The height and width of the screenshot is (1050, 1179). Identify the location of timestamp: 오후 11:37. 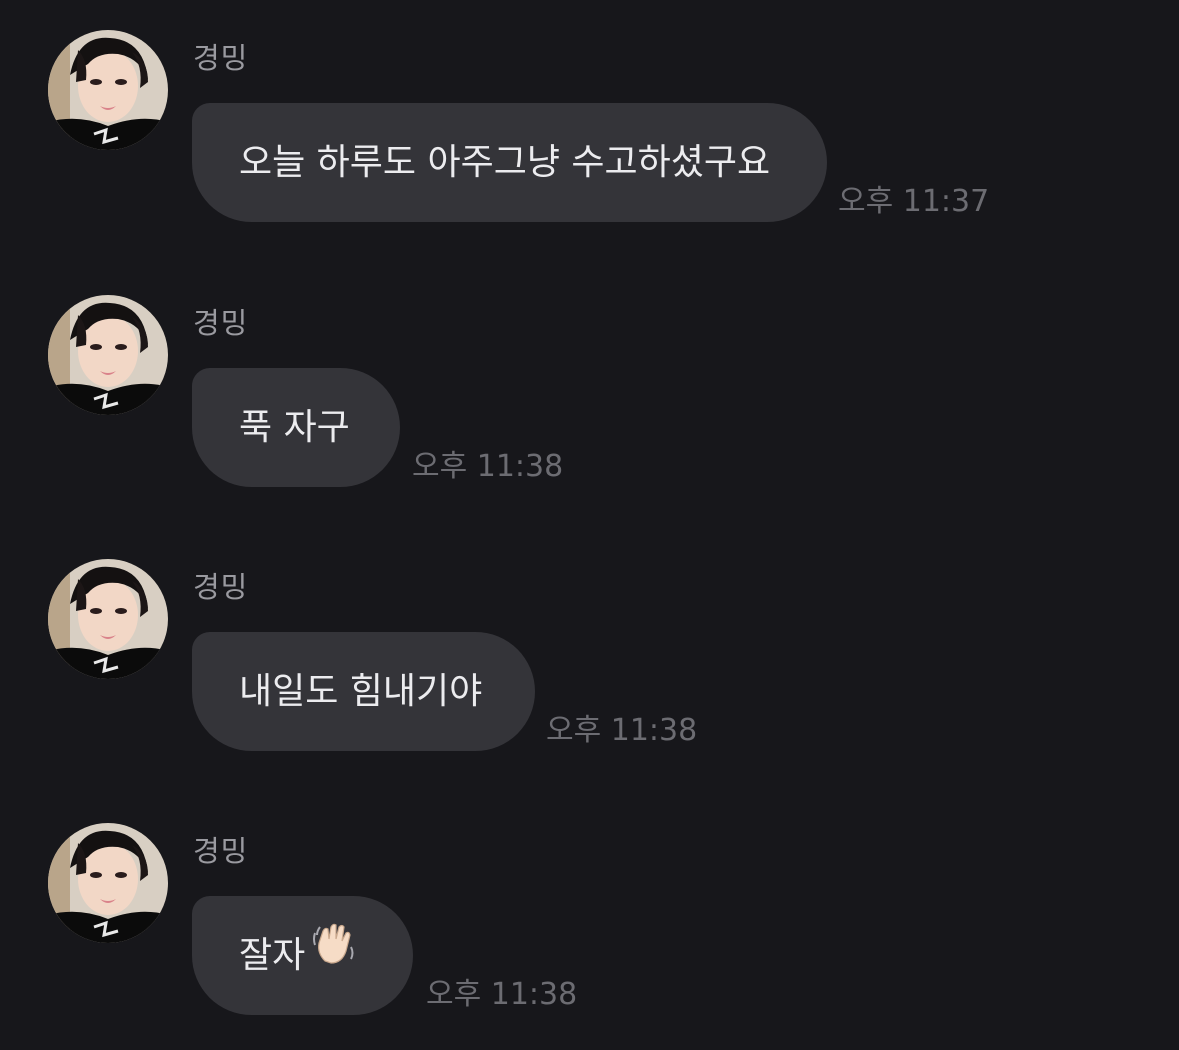
(914, 201).